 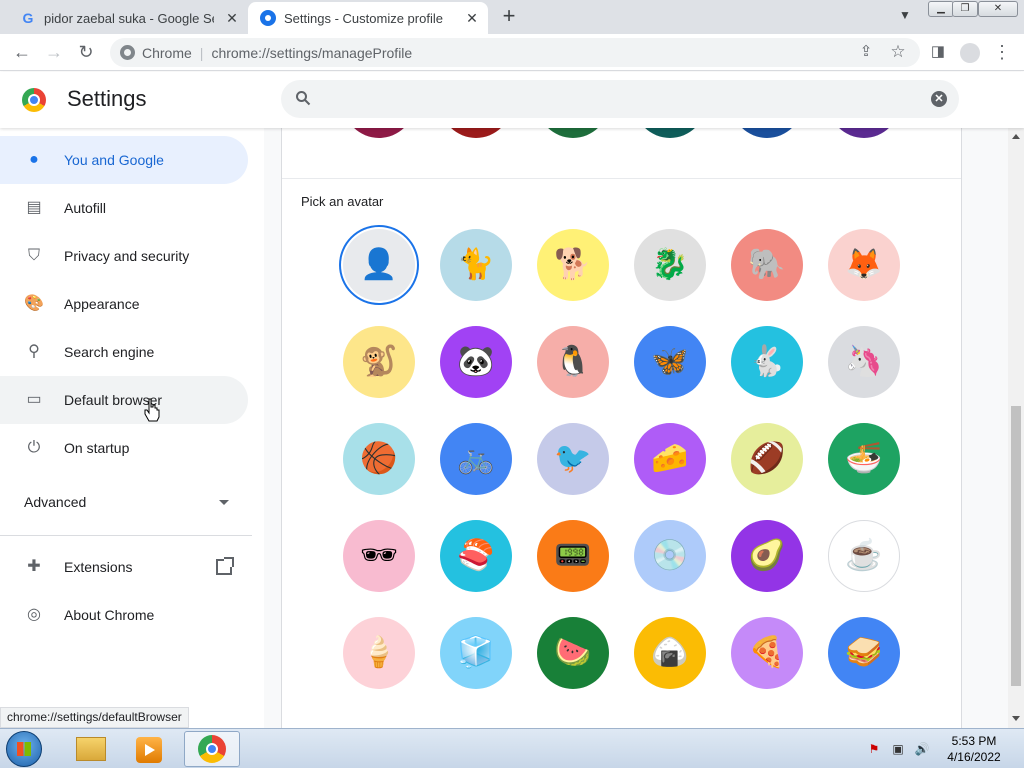 I want to click on browser-window-icon: ▭, so click(x=34, y=399).